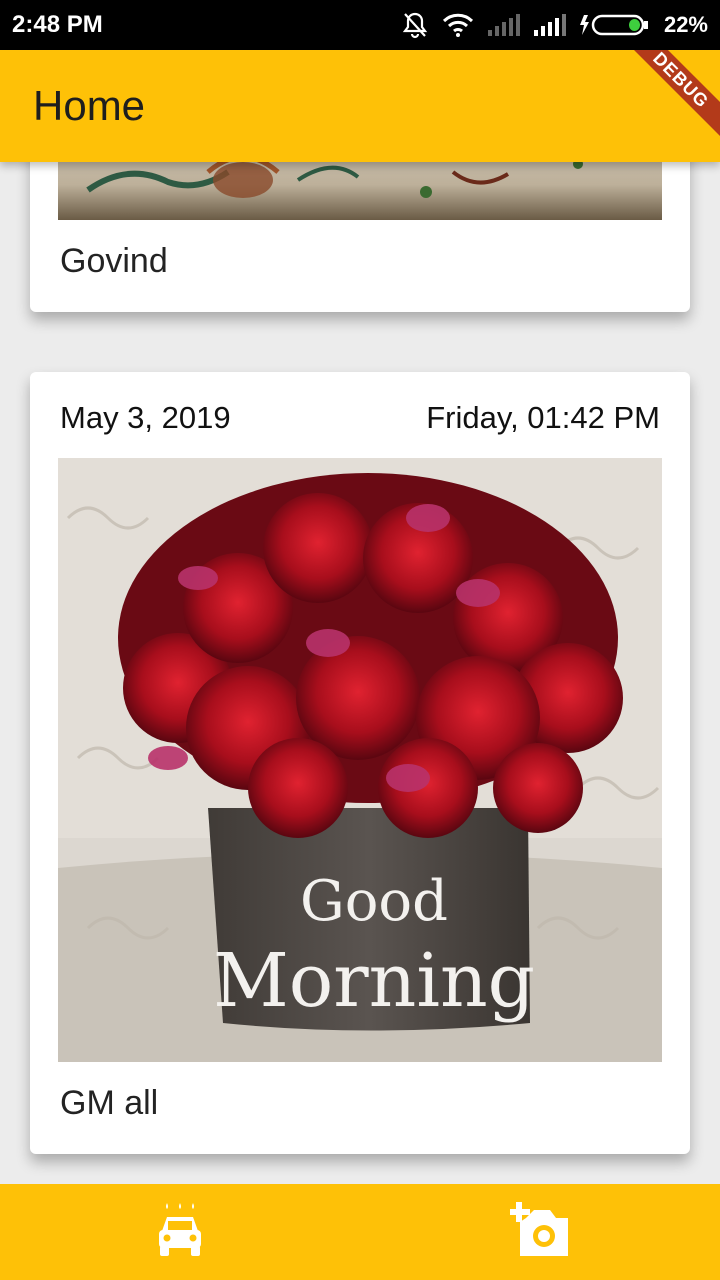 The image size is (720, 1280). What do you see at coordinates (360, 106) in the screenshot?
I see `app-bar: Home DEBUG` at bounding box center [360, 106].